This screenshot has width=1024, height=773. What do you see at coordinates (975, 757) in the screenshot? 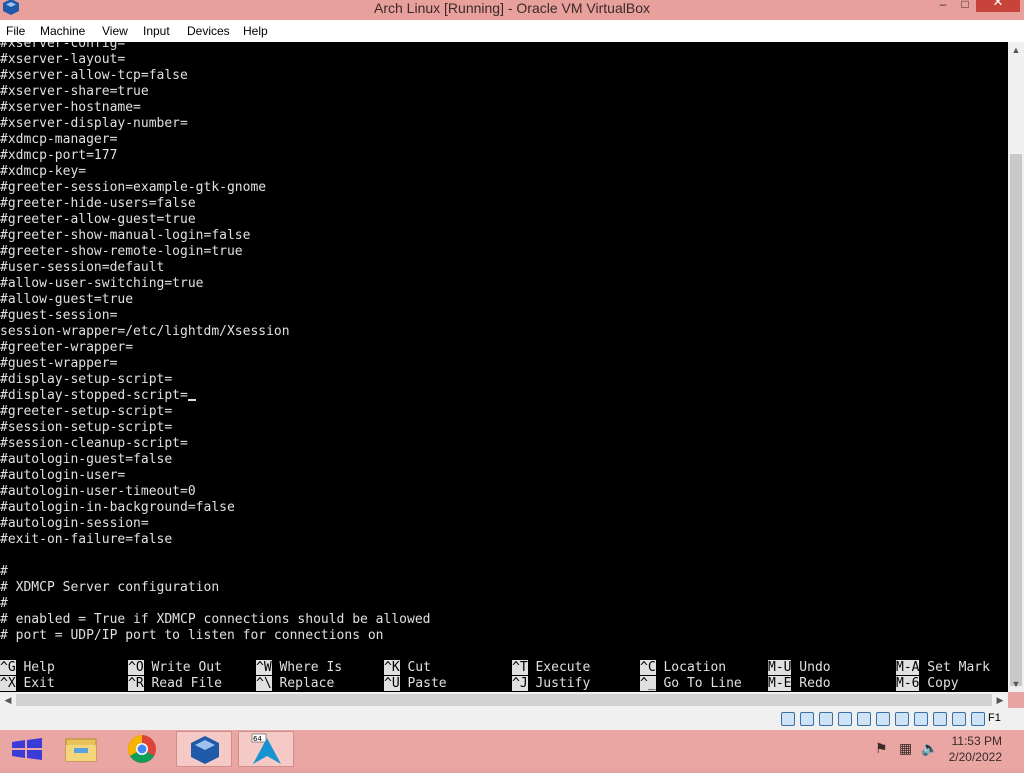
I see `clock-date: 2/20/2022` at bounding box center [975, 757].